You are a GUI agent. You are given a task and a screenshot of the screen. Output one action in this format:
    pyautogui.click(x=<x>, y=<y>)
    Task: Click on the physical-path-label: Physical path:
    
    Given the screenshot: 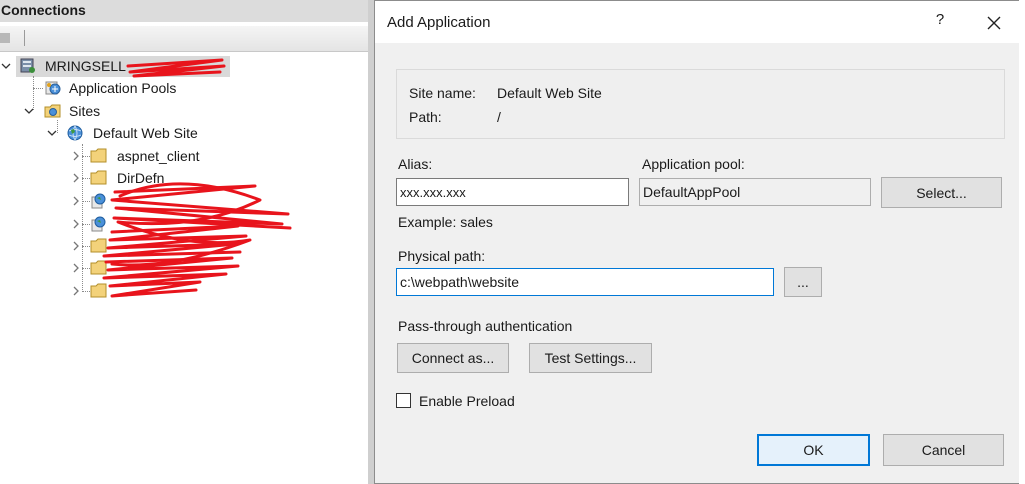 What is the action you would take?
    pyautogui.click(x=442, y=256)
    